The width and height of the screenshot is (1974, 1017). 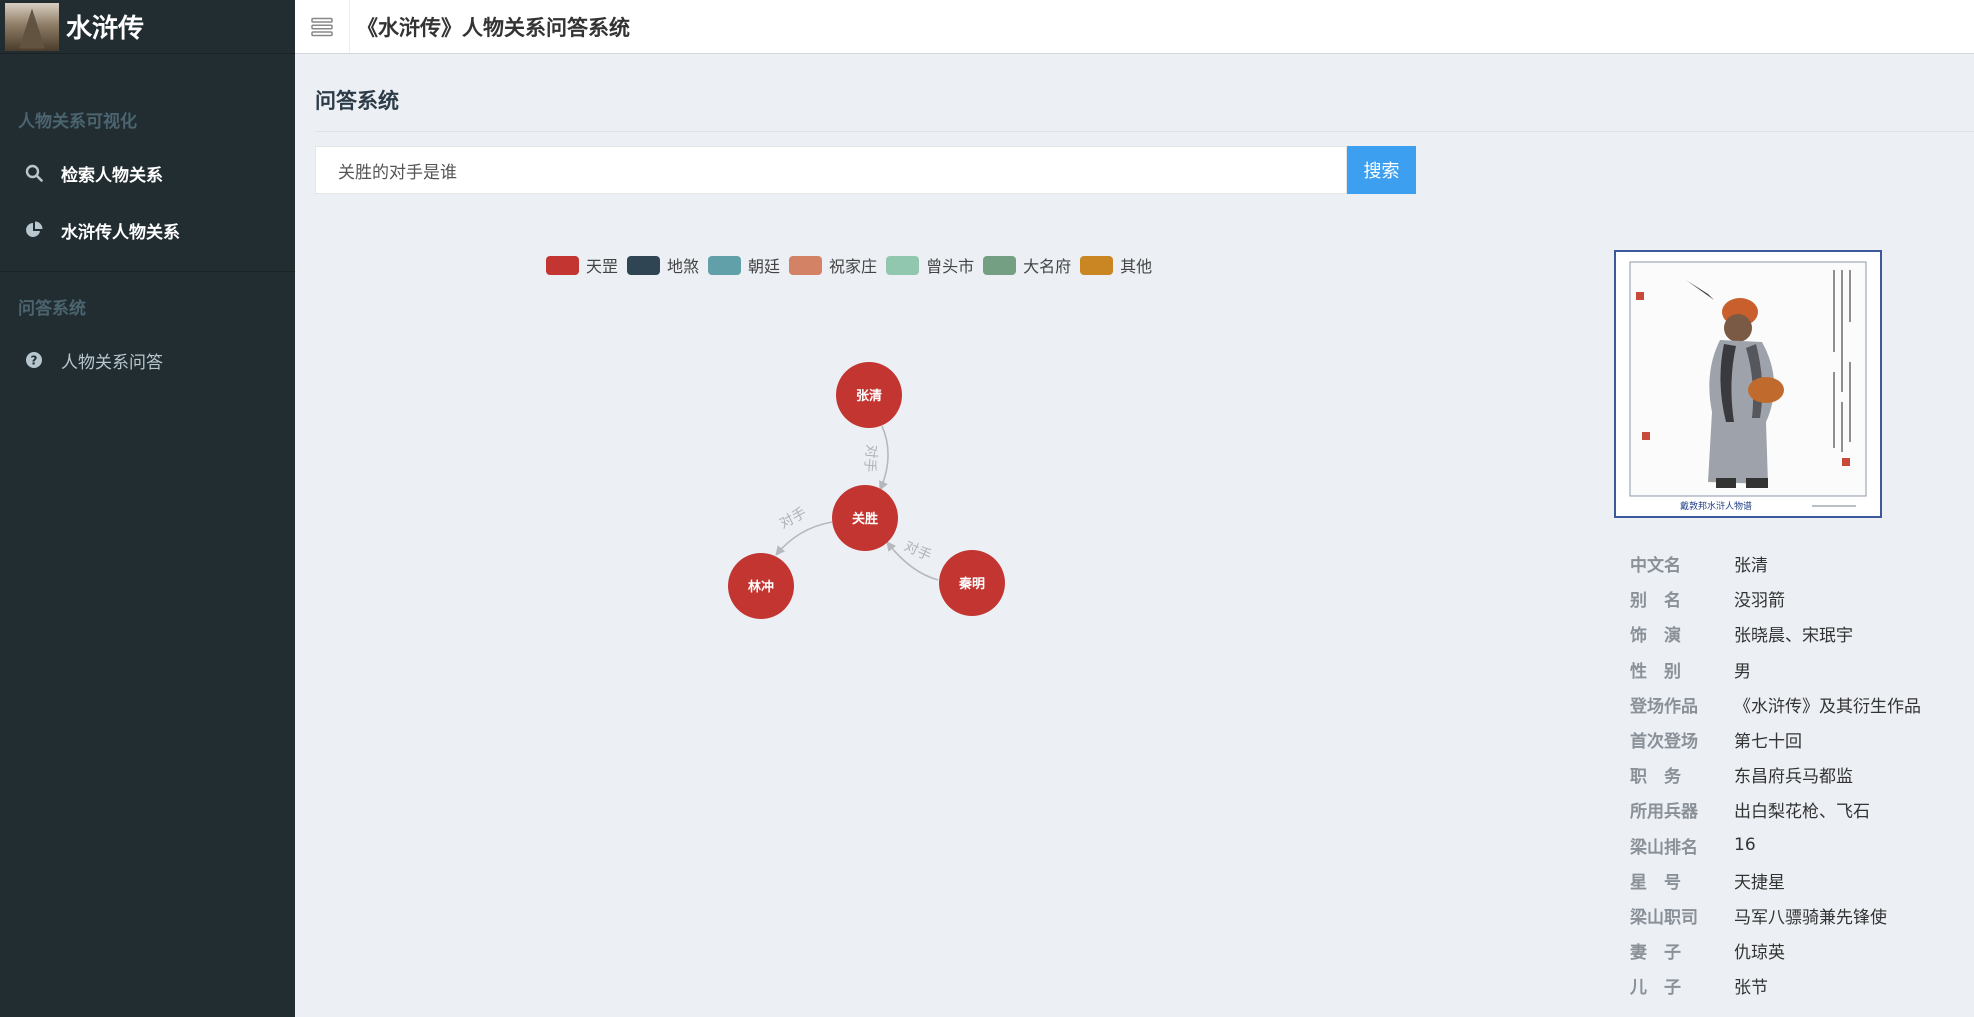 What do you see at coordinates (357, 101) in the screenshot?
I see `page-title: 问答系统` at bounding box center [357, 101].